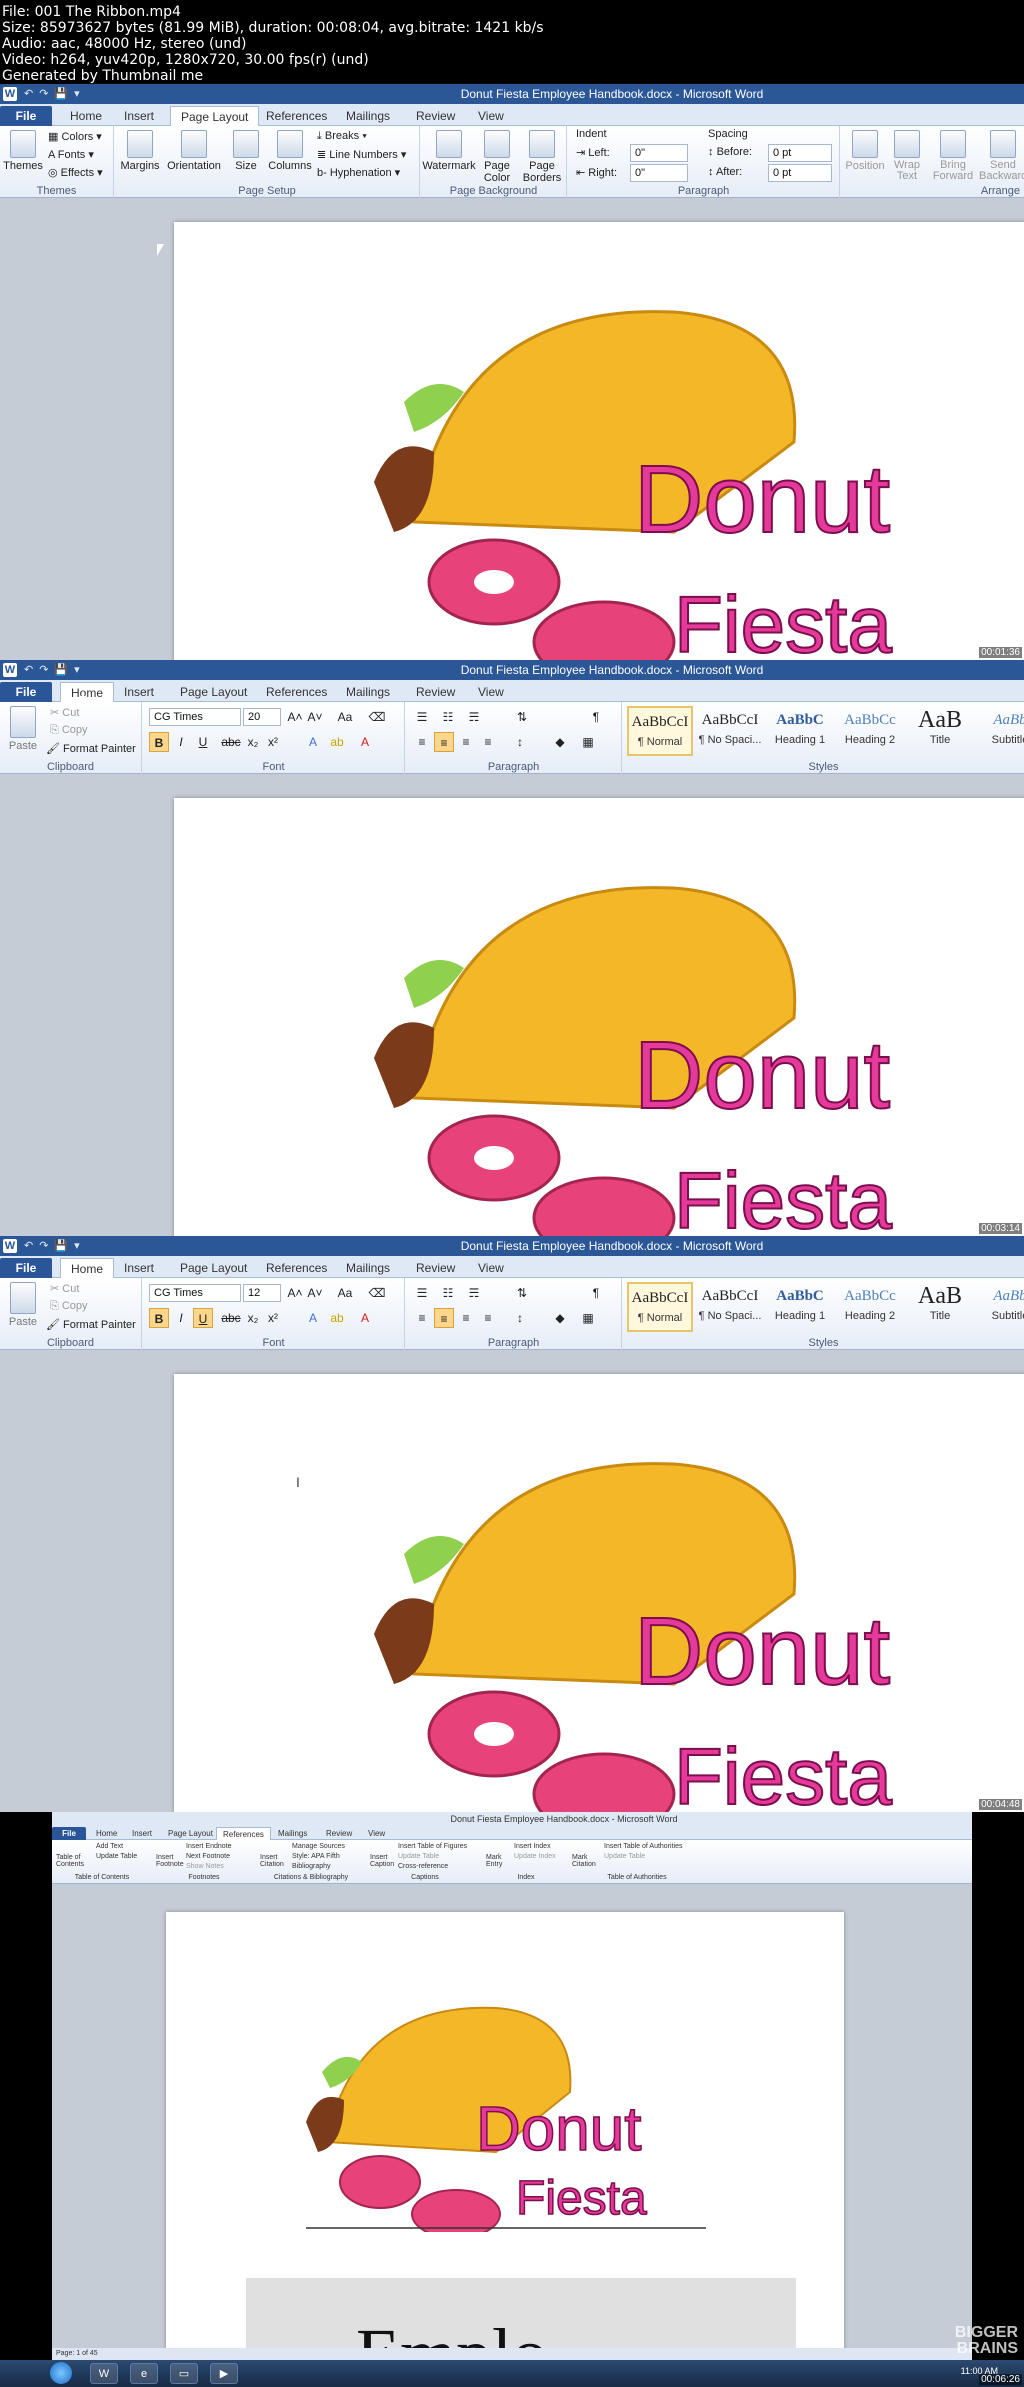  Describe the element at coordinates (466, 1318) in the screenshot. I see `align-right-icon: ≡` at that location.